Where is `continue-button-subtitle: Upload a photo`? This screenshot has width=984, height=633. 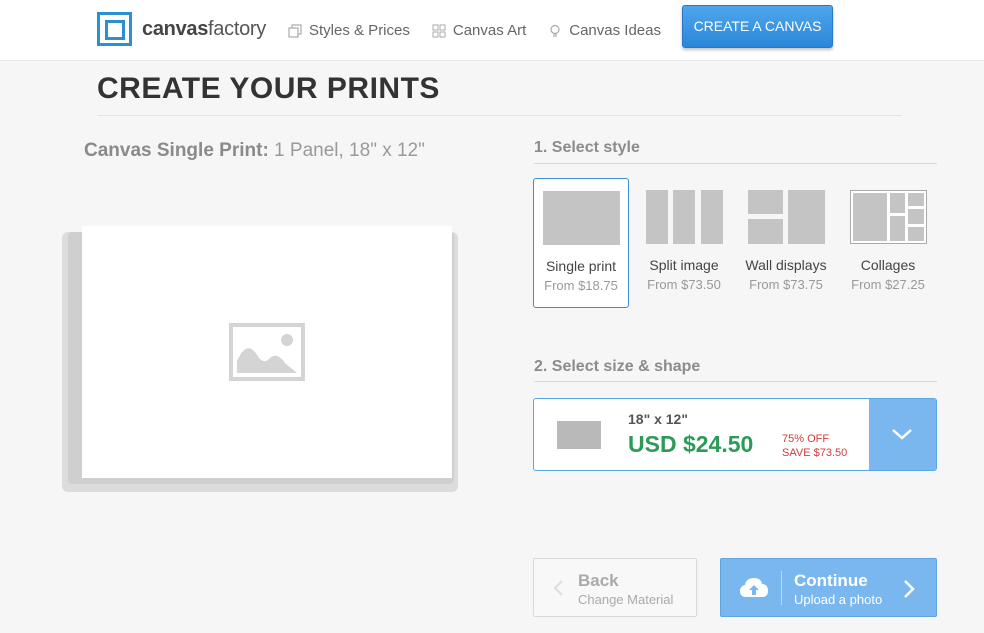
continue-button-subtitle: Upload a photo is located at coordinates (838, 599).